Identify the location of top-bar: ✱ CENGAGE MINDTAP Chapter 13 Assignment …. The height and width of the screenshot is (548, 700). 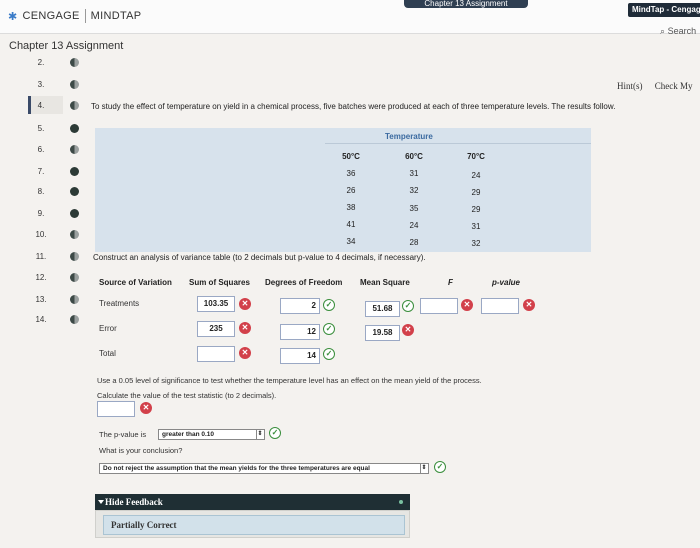
(350, 18).